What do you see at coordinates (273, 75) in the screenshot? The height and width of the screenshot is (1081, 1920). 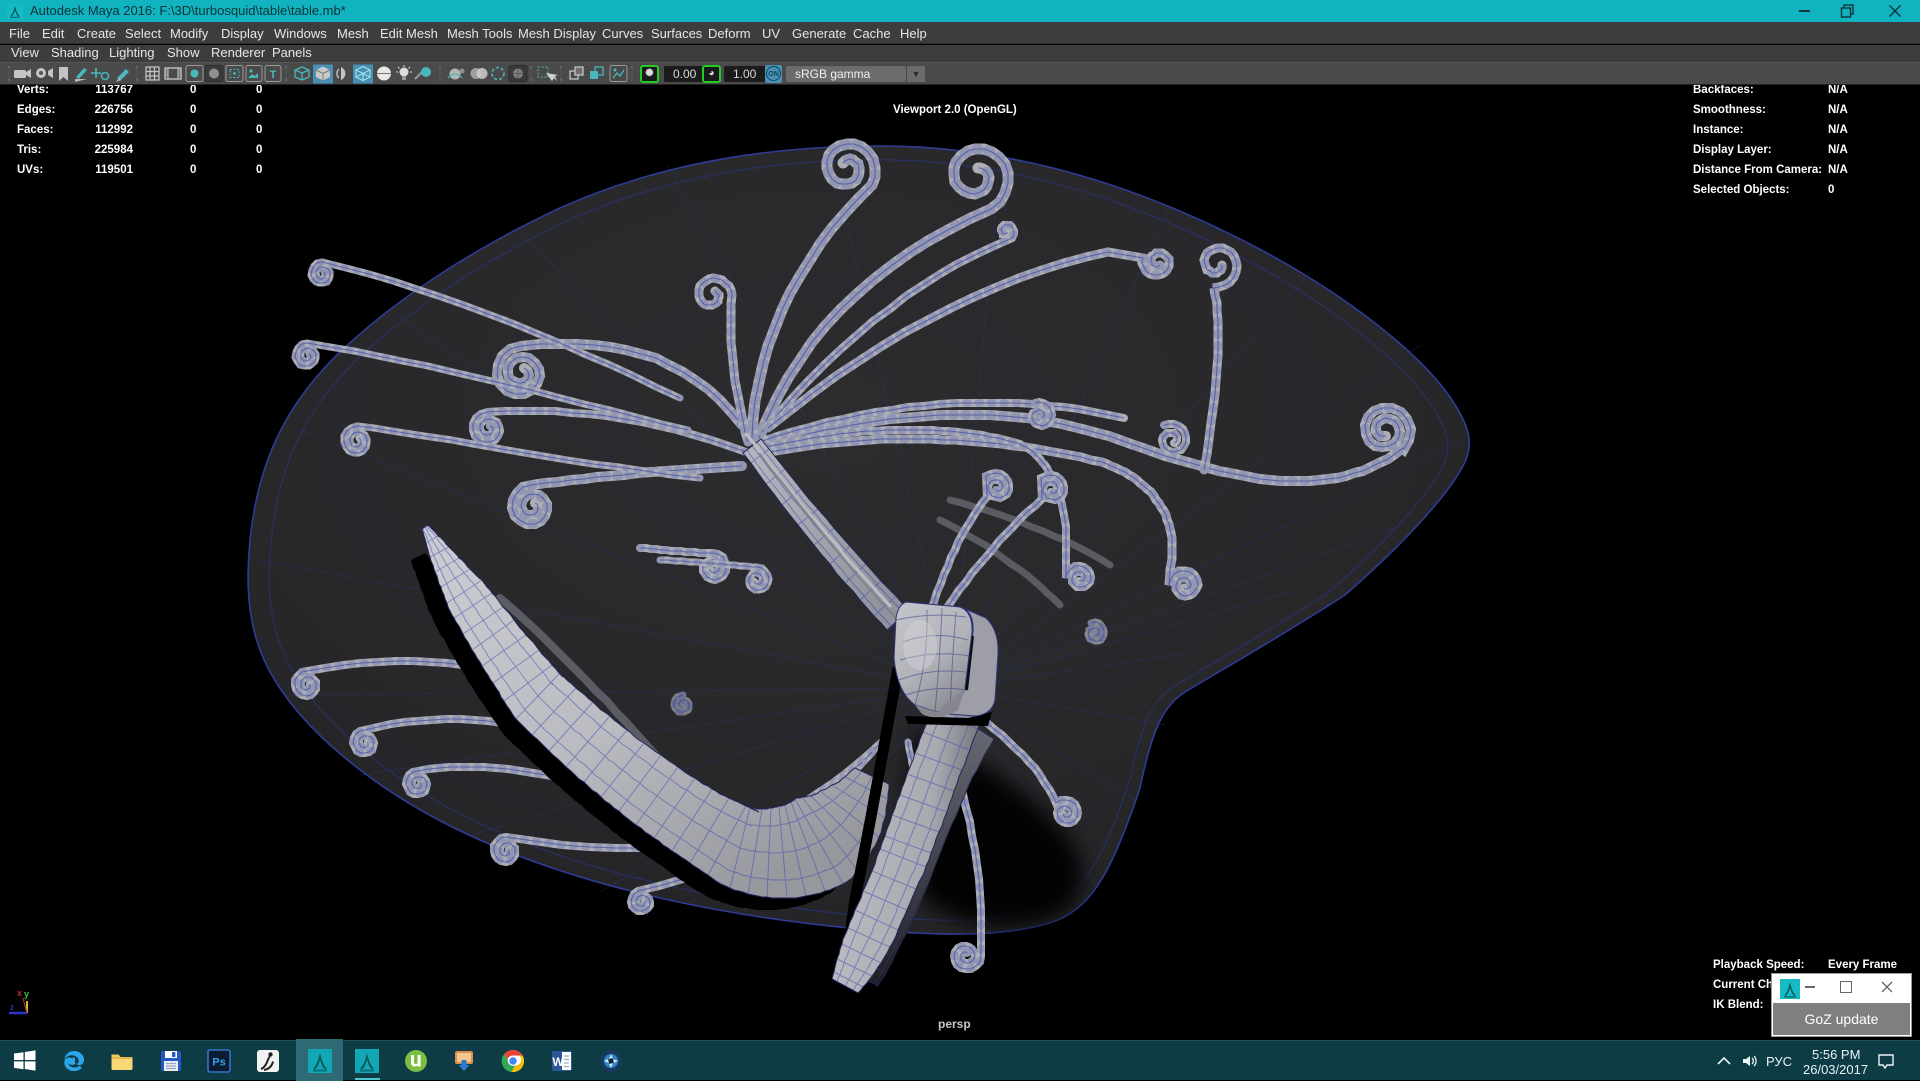 I see `svg-text: T` at bounding box center [273, 75].